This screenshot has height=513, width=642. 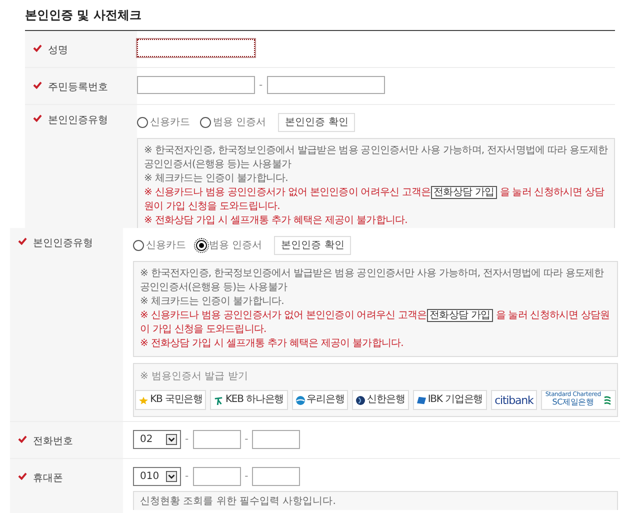 I want to click on bank-button: citibank, so click(x=514, y=400).